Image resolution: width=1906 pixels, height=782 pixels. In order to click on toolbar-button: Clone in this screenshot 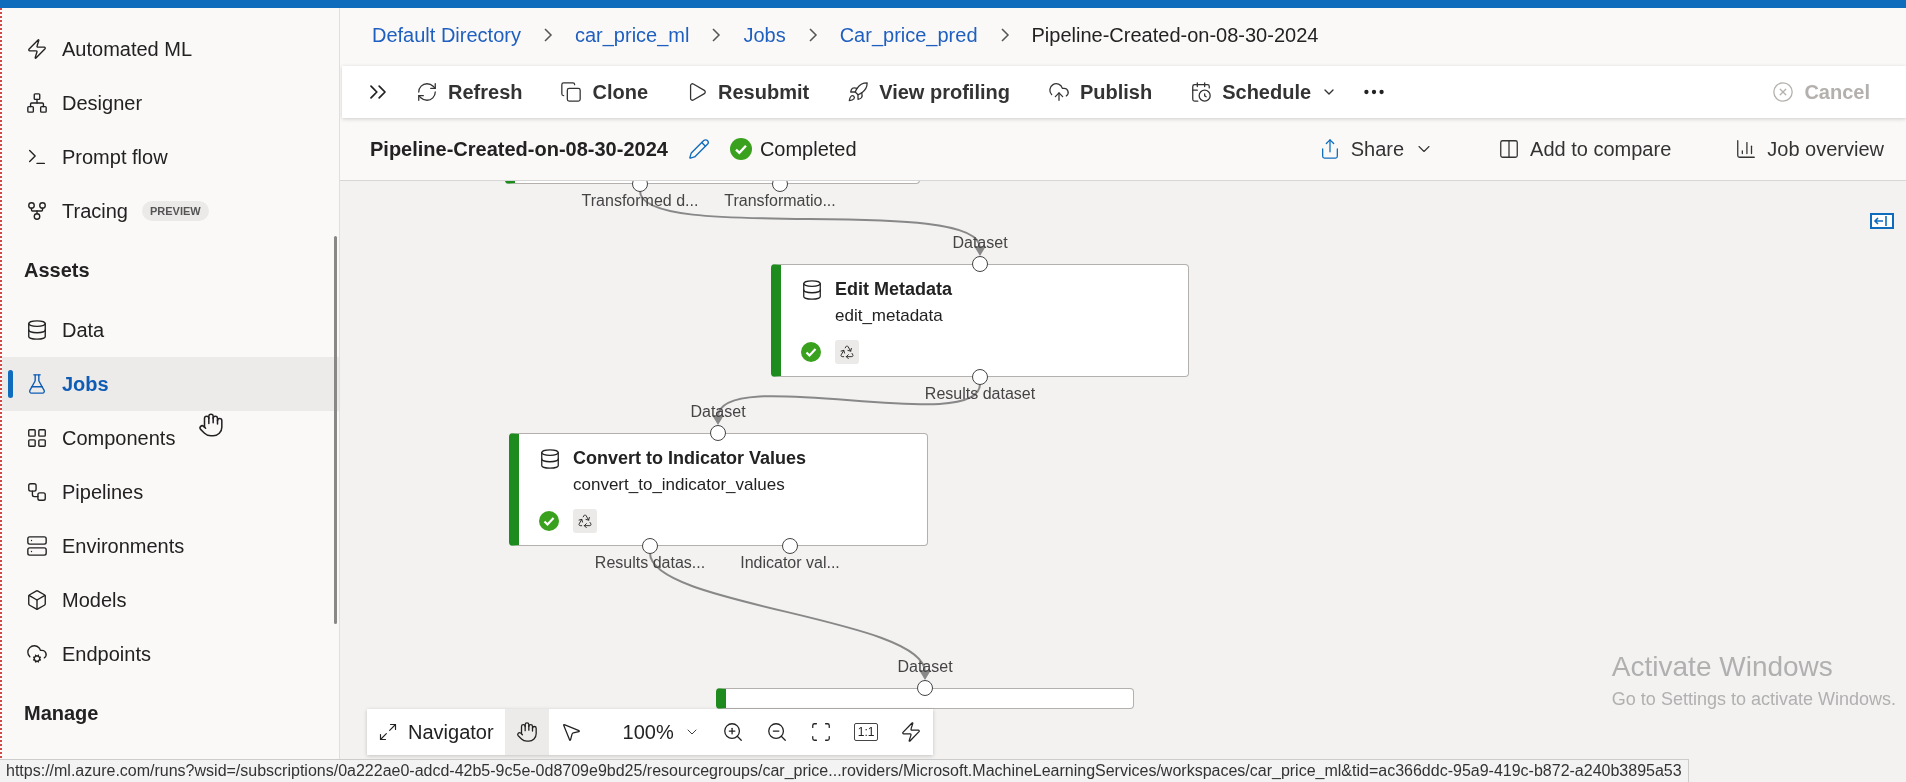, I will do `click(604, 92)`.